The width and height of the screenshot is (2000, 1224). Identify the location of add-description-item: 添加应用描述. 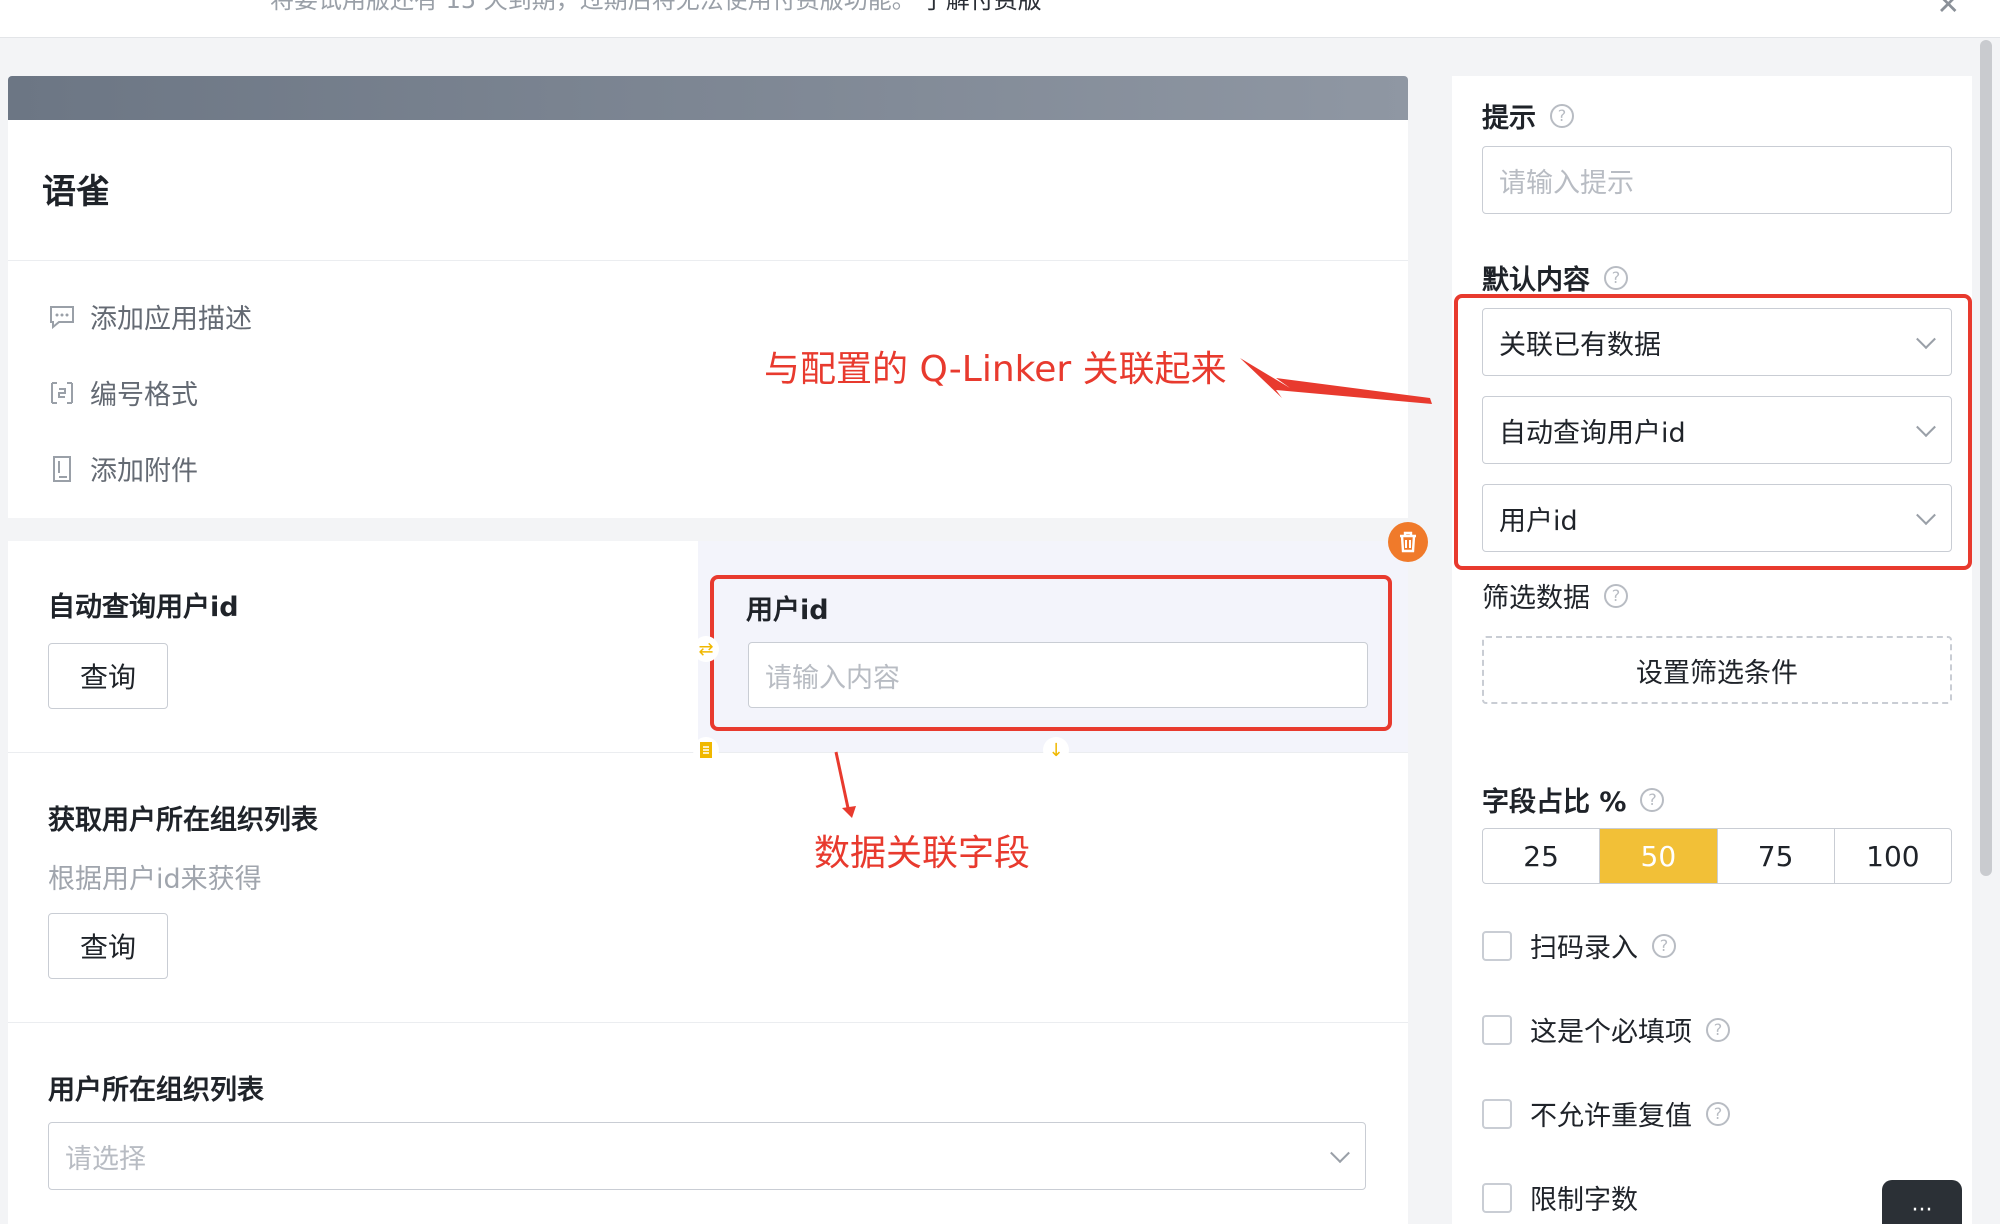
(150, 316).